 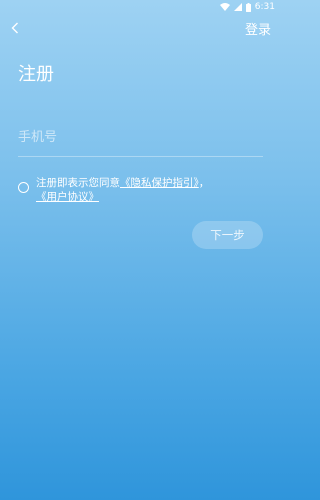 I want to click on next-button: 下一步, so click(x=227, y=235).